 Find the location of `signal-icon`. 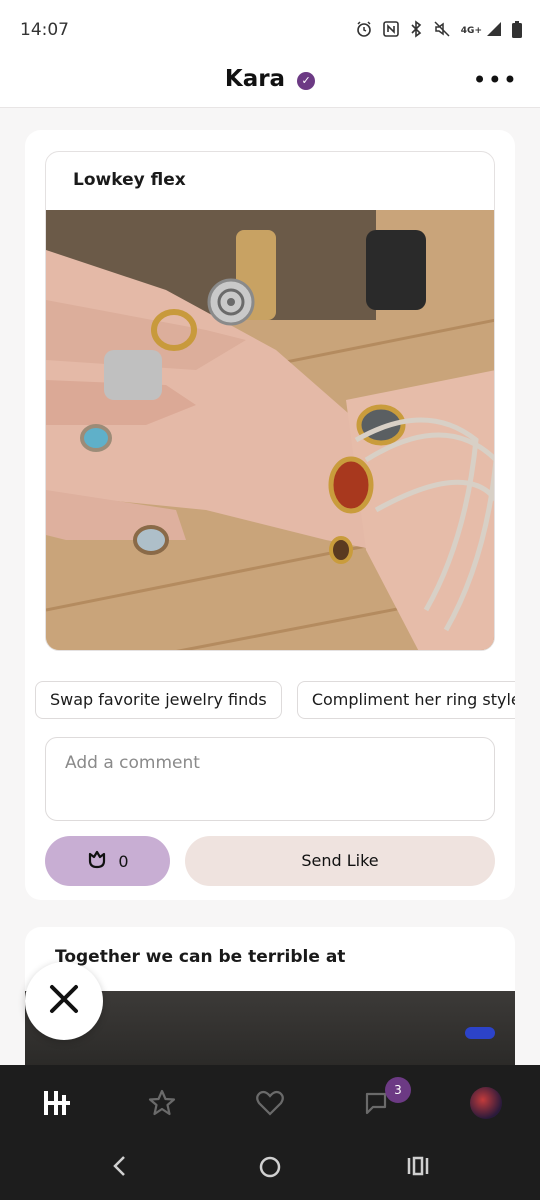

signal-icon is located at coordinates (494, 31).